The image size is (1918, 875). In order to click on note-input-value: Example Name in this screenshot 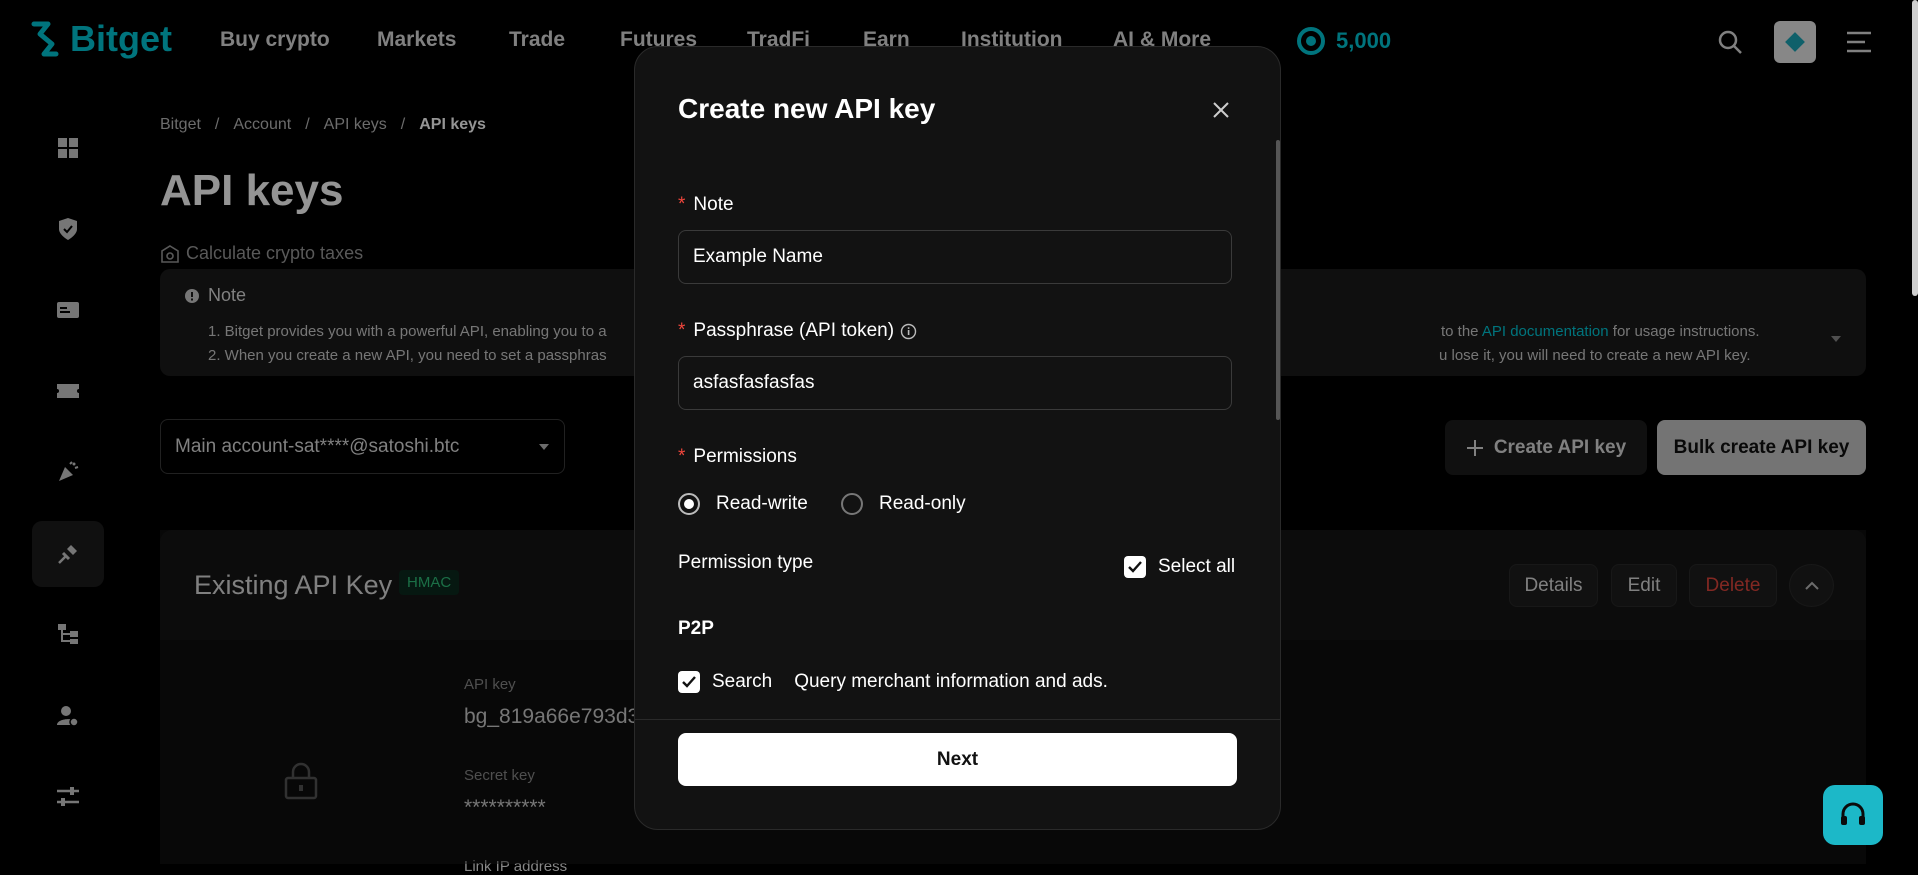, I will do `click(758, 256)`.